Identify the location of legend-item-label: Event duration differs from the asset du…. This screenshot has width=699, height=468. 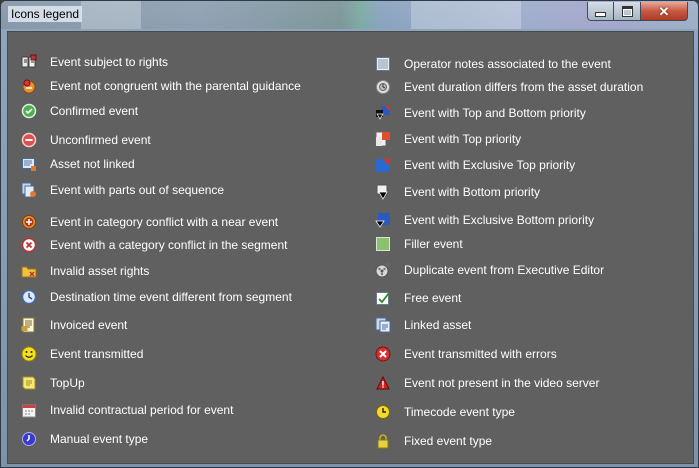
(524, 87).